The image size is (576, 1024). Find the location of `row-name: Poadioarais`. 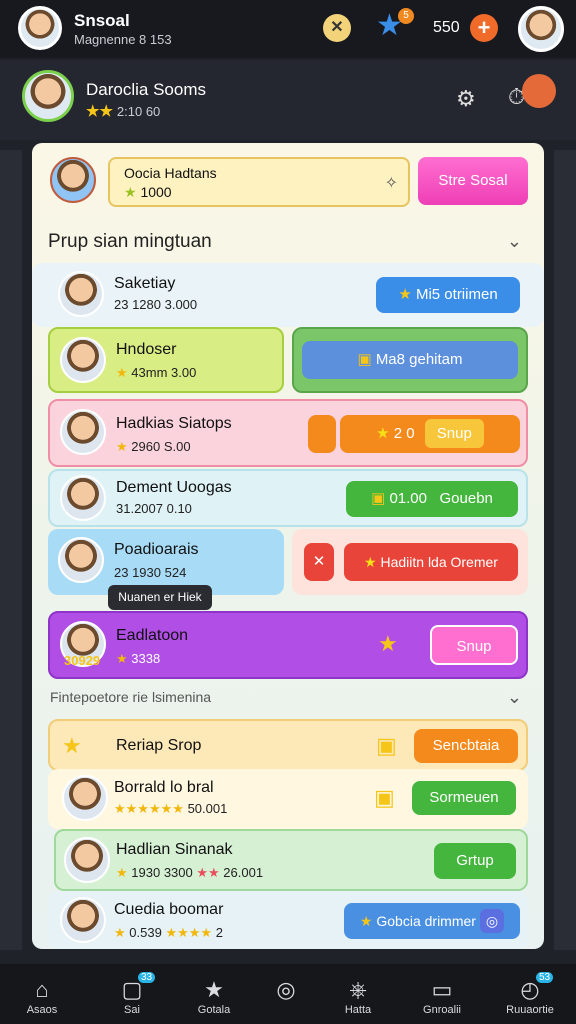

row-name: Poadioarais is located at coordinates (156, 549).